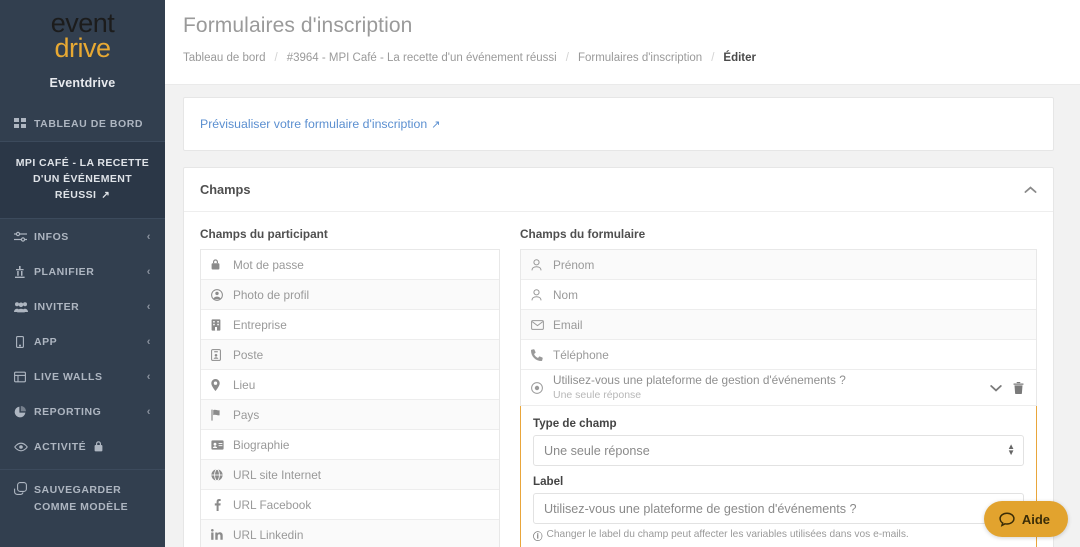 This screenshot has height=547, width=1080. What do you see at coordinates (222, 384) in the screenshot?
I see `map-pin-icon` at bounding box center [222, 384].